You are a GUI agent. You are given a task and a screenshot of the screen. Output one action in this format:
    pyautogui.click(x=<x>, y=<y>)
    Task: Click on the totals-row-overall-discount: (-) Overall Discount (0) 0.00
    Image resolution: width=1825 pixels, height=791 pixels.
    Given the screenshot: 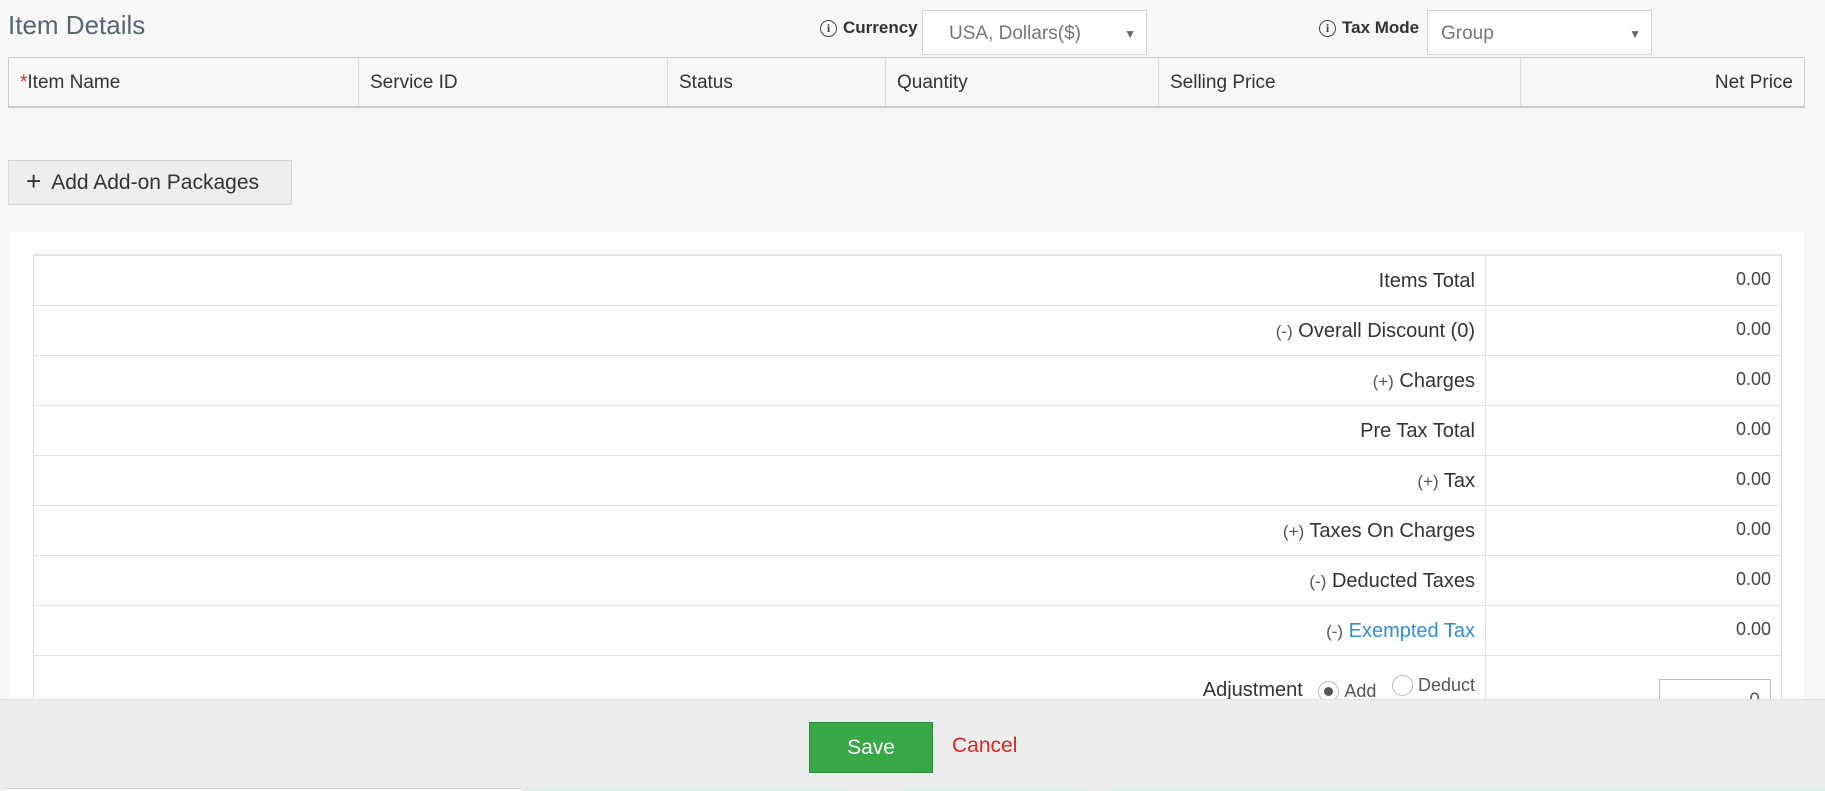 What is the action you would take?
    pyautogui.click(x=907, y=331)
    